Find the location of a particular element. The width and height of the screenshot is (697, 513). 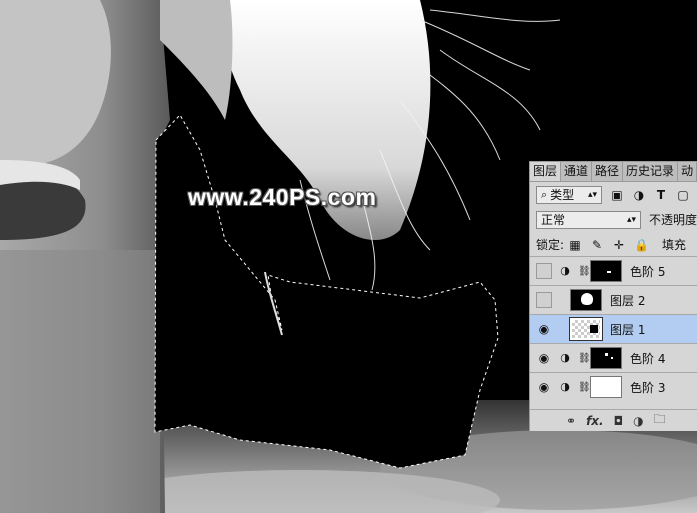

lock-label: 锁定: is located at coordinates (550, 245).